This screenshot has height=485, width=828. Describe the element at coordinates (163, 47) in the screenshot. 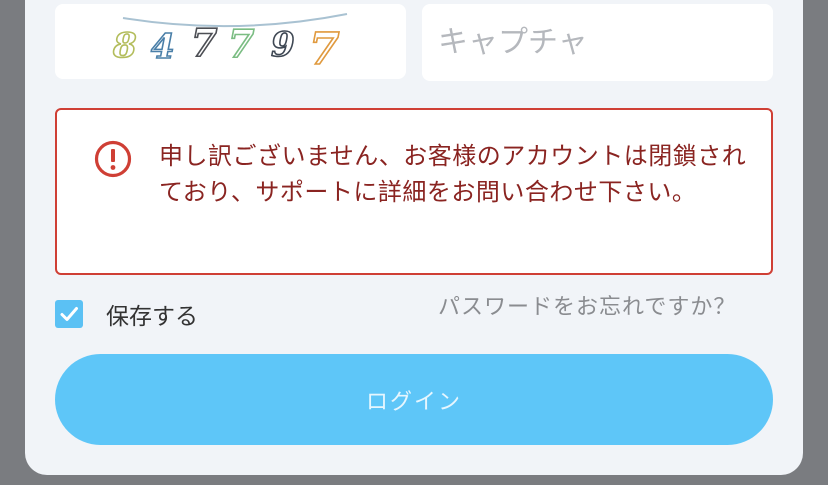

I see `captcha-digit: 4` at that location.